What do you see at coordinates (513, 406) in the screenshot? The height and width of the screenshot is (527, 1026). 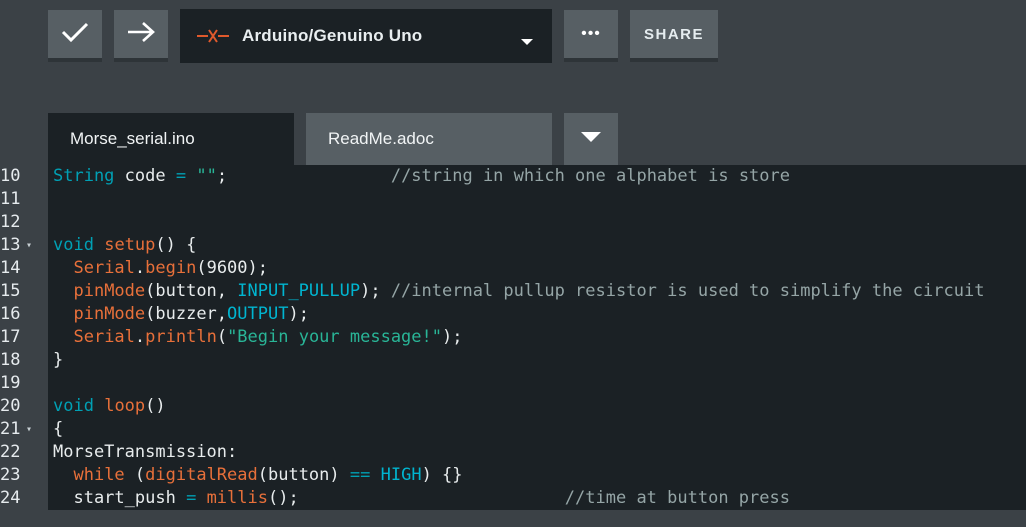 I see `code-line: 20 void loop()` at bounding box center [513, 406].